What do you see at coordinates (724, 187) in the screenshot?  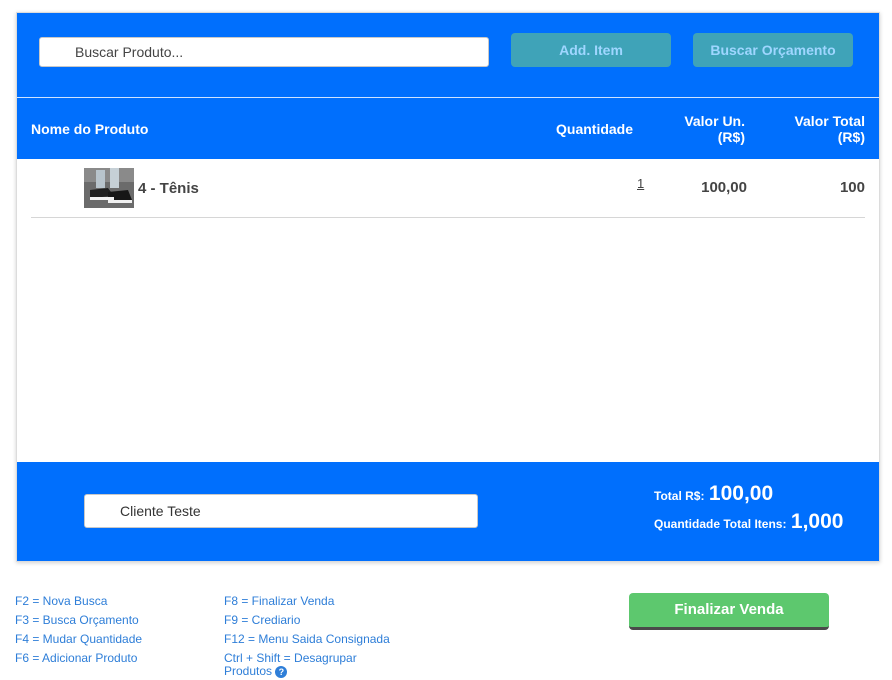 I see `unit-value: 100,00` at bounding box center [724, 187].